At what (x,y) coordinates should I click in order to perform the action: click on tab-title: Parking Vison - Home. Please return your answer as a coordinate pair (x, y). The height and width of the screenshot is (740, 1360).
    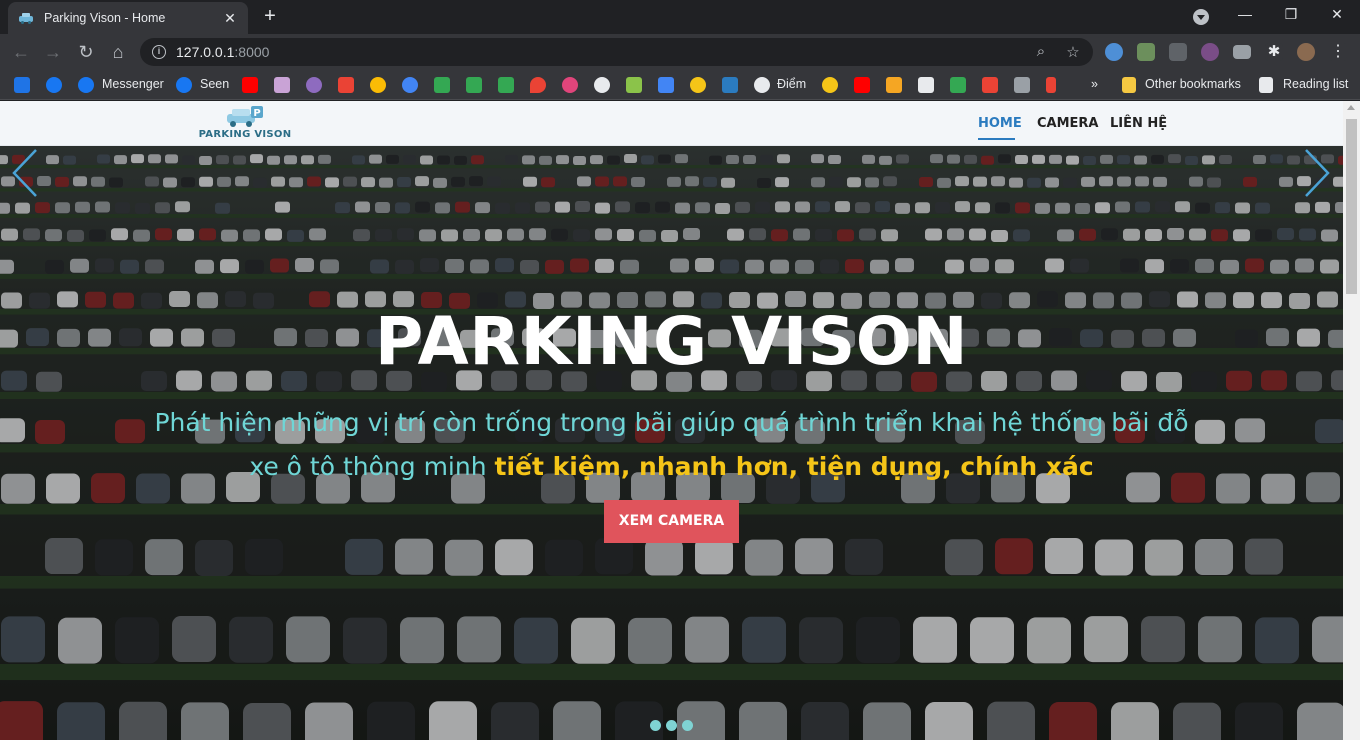
    Looking at the image, I should click on (105, 18).